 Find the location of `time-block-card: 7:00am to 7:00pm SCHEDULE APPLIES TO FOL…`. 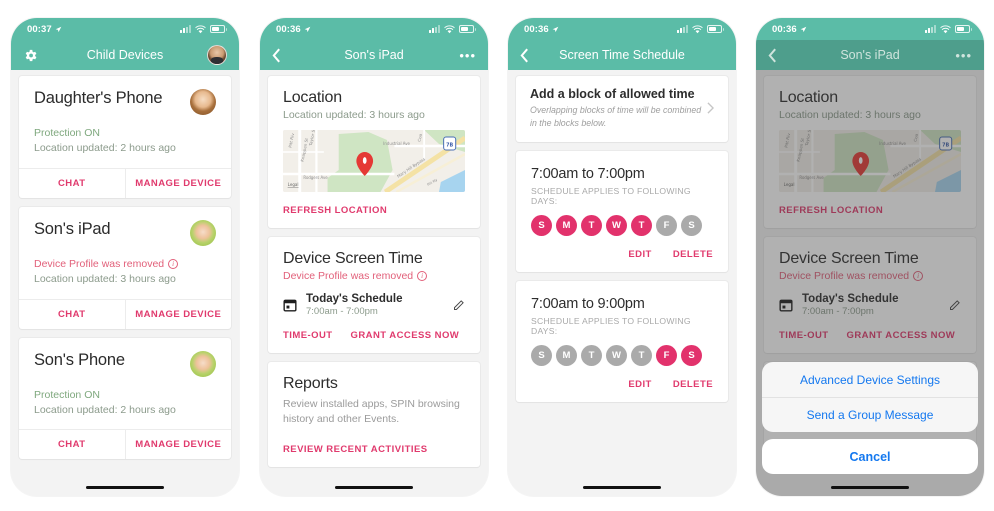

time-block-card: 7:00am to 7:00pm SCHEDULE APPLIES TO FOL… is located at coordinates (622, 211).